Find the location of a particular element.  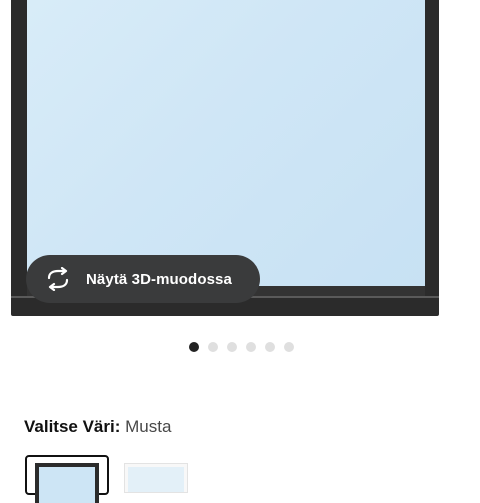

view-3d-label: Näytä 3D-muodossa is located at coordinates (159, 279).